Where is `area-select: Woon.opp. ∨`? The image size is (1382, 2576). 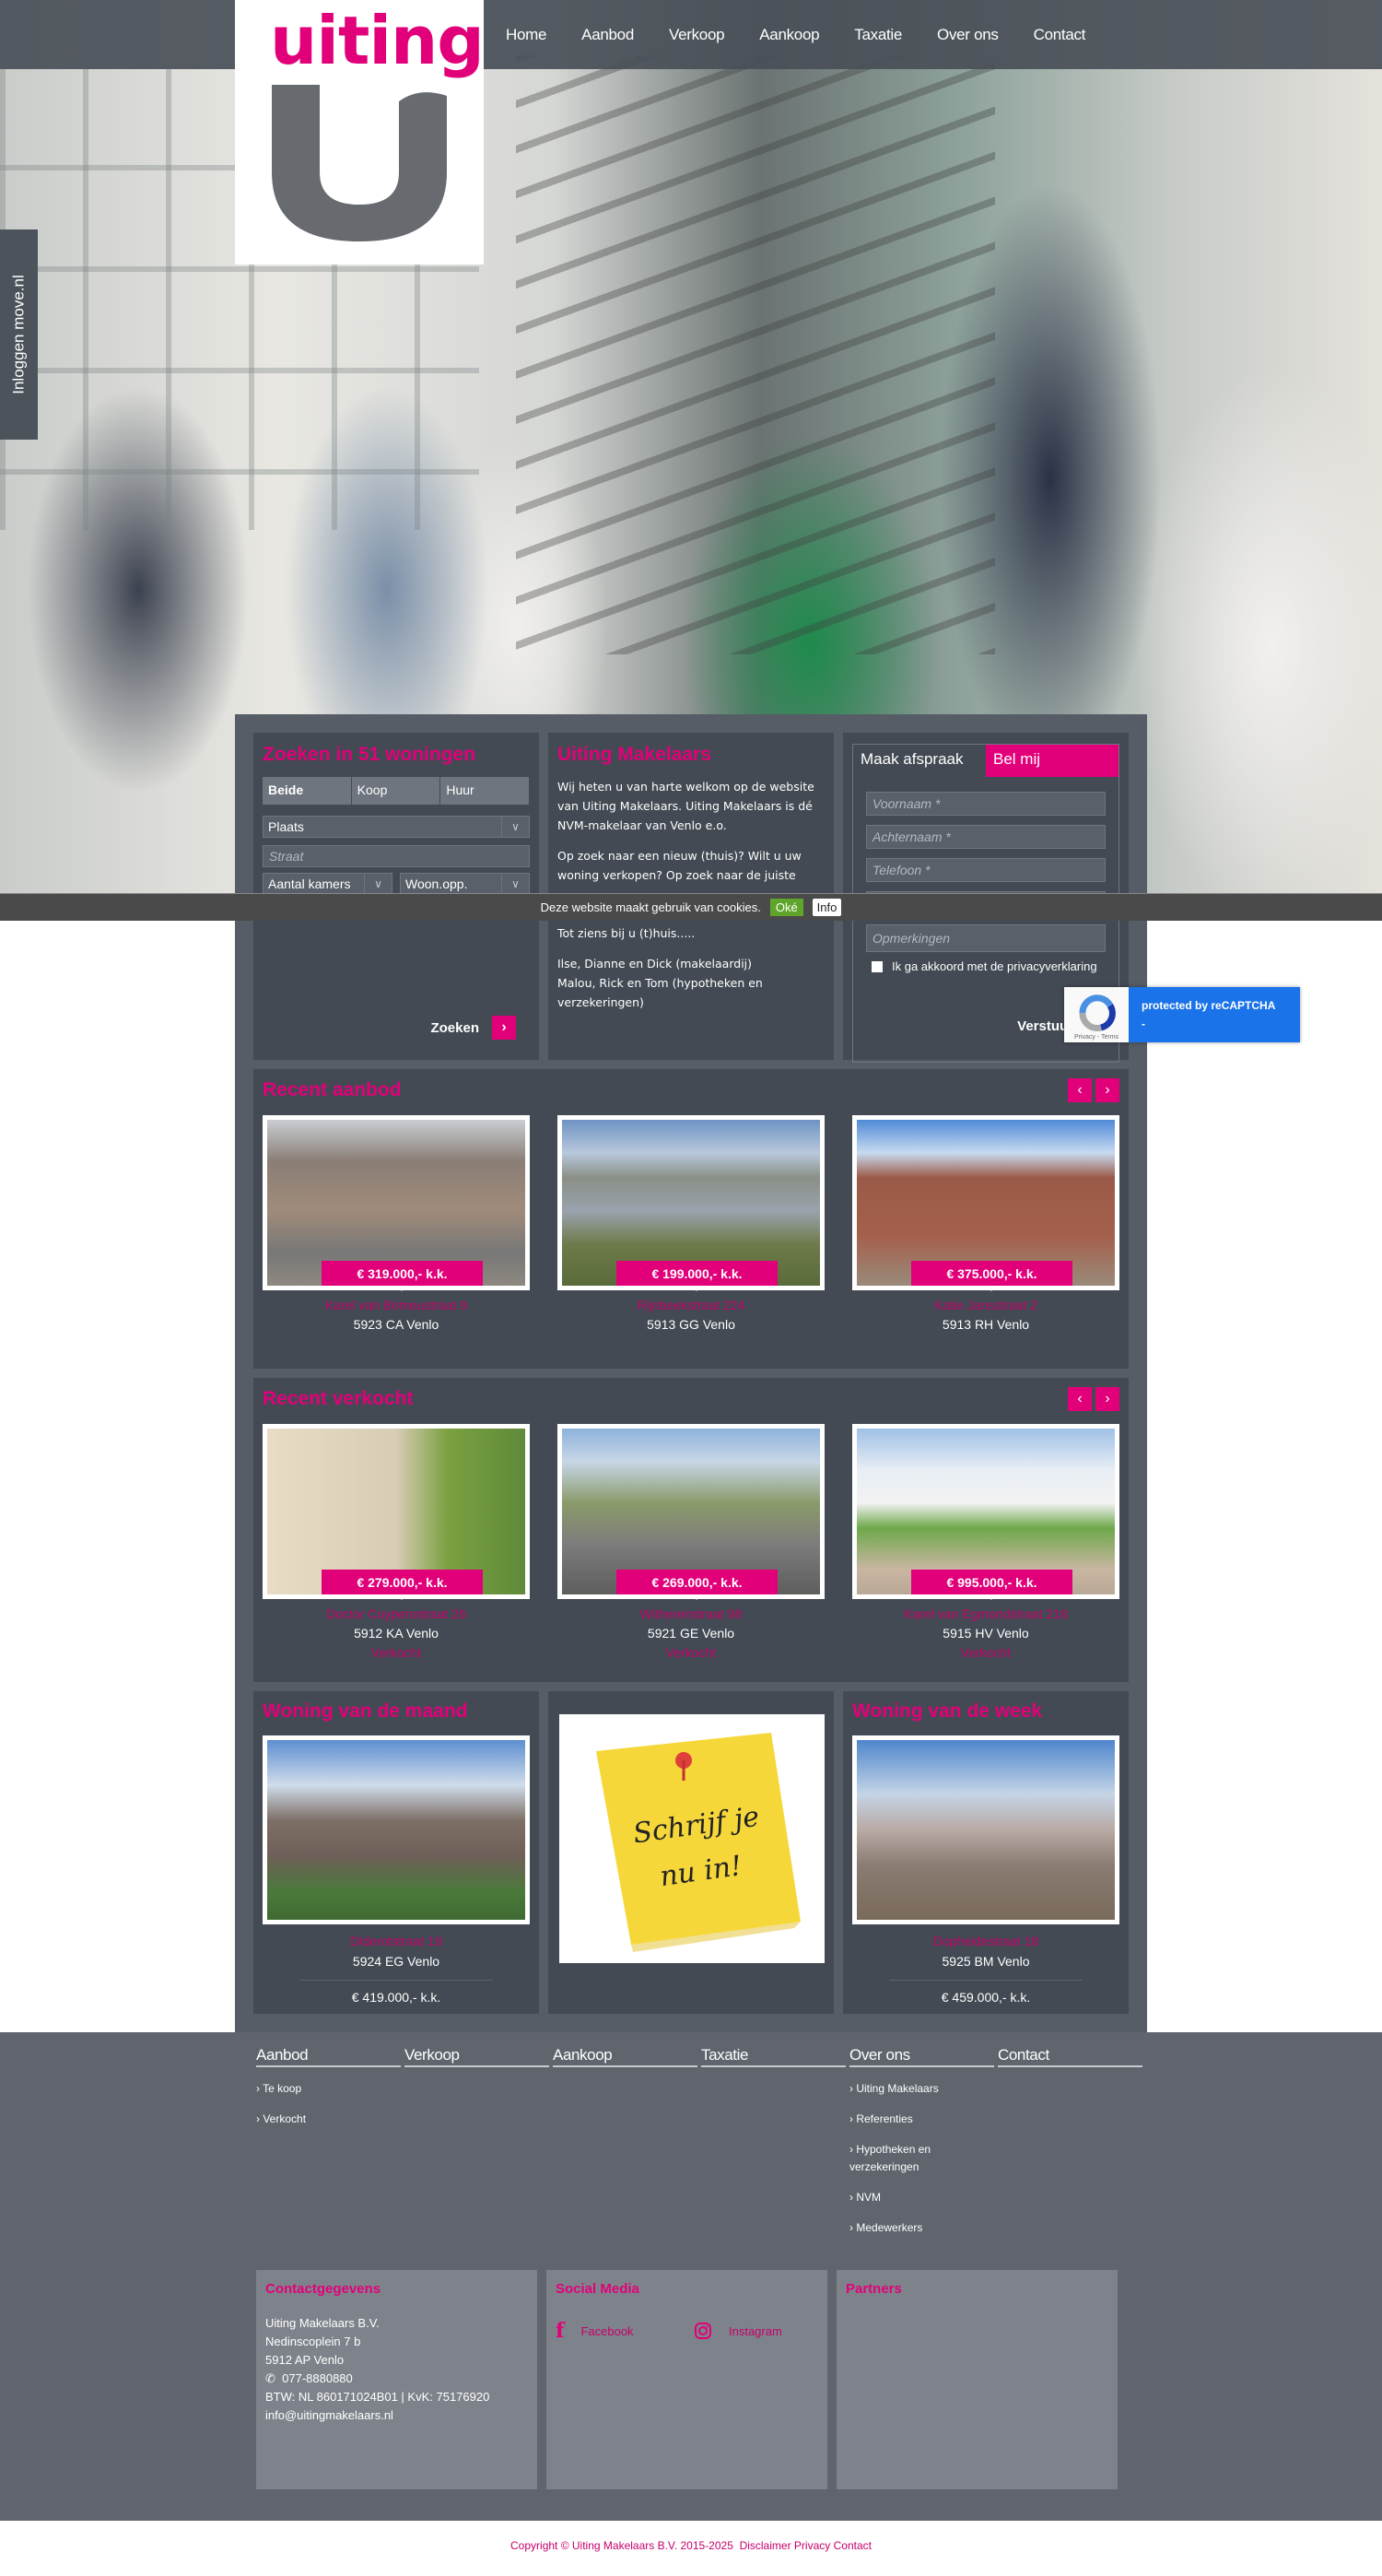 area-select: Woon.opp. ∨ is located at coordinates (465, 884).